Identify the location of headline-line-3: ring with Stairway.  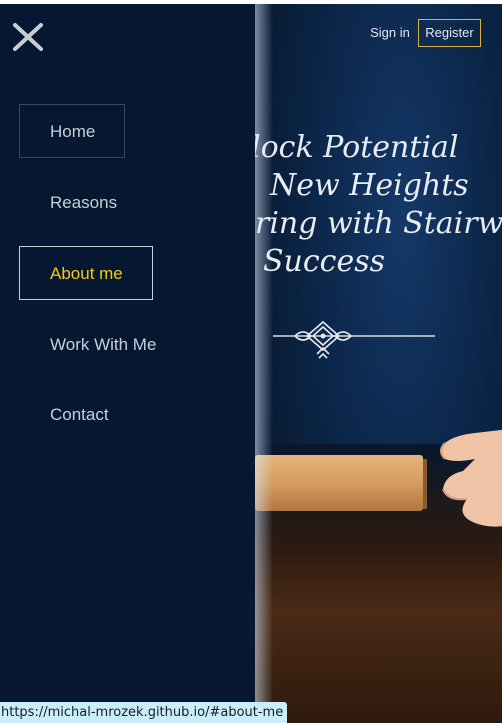
(378, 223).